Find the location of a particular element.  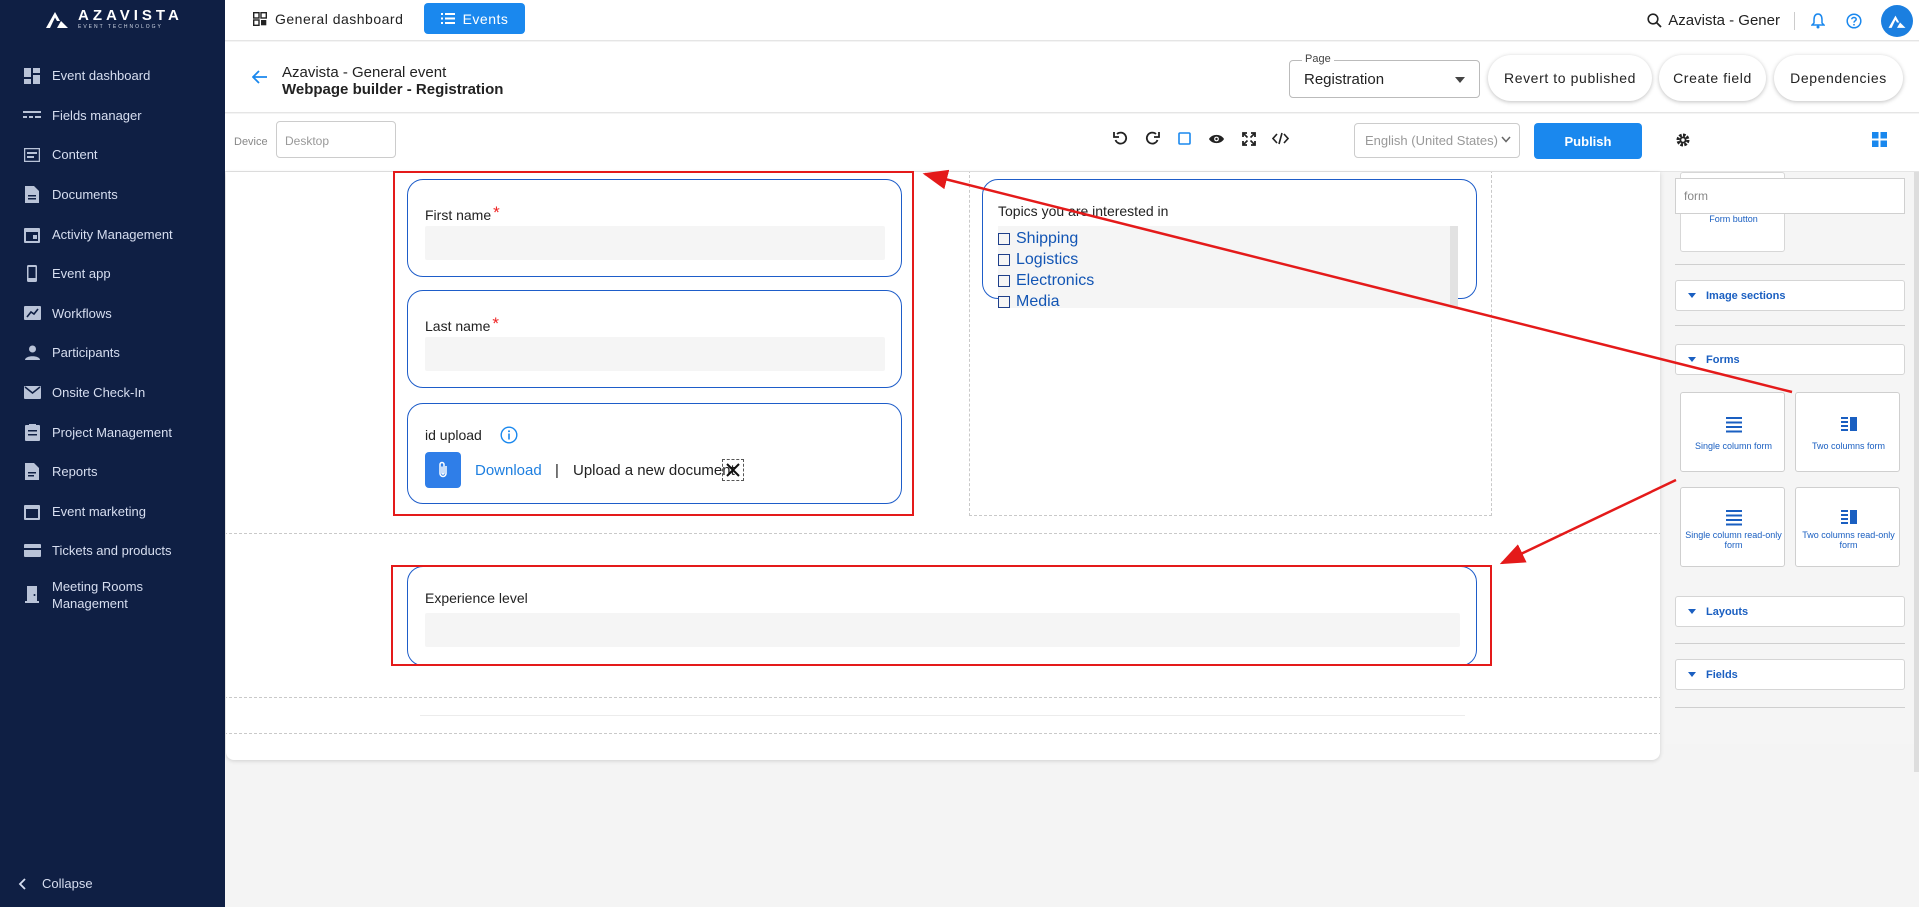

language-select: English (United States) is located at coordinates (1437, 140).